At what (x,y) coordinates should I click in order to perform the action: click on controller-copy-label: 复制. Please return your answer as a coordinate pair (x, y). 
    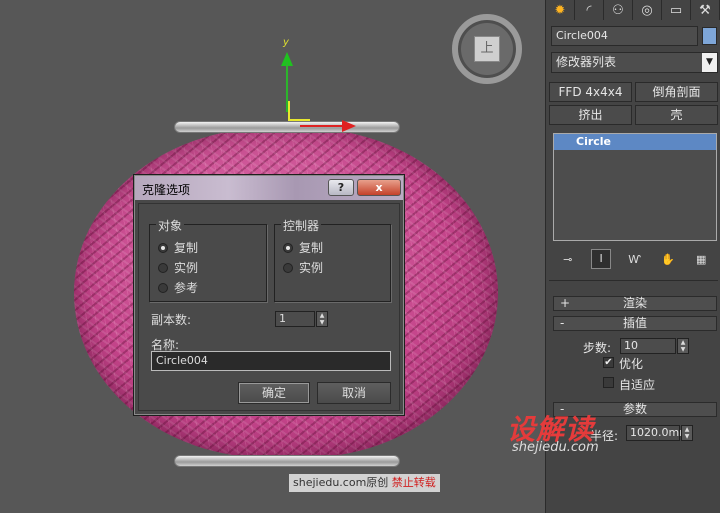
    Looking at the image, I should click on (311, 248).